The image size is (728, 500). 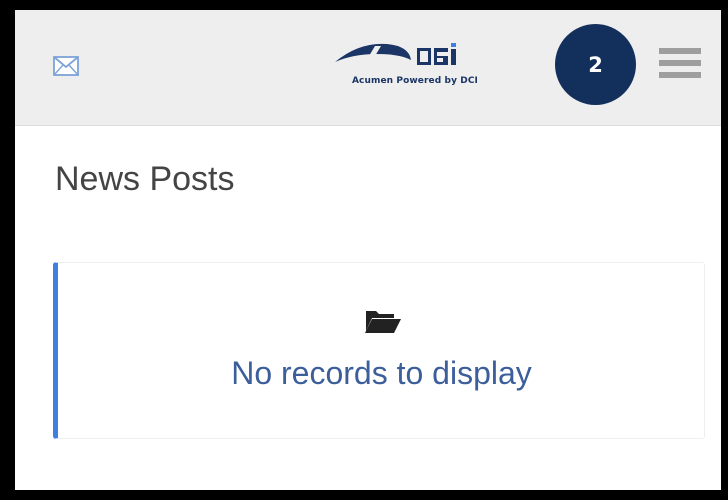 What do you see at coordinates (595, 64) in the screenshot?
I see `notification-badge: 2` at bounding box center [595, 64].